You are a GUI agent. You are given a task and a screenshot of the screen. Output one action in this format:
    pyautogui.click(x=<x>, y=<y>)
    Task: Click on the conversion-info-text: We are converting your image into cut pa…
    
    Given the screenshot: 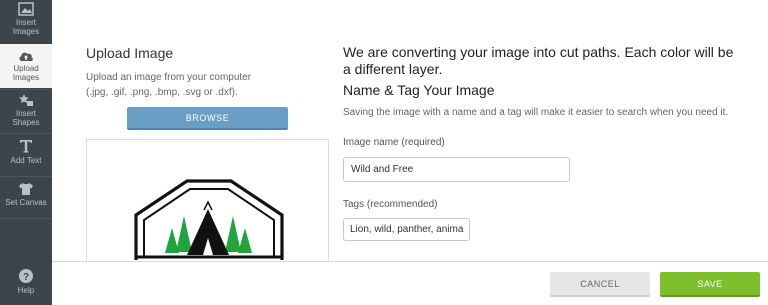 What is the action you would take?
    pyautogui.click(x=538, y=60)
    